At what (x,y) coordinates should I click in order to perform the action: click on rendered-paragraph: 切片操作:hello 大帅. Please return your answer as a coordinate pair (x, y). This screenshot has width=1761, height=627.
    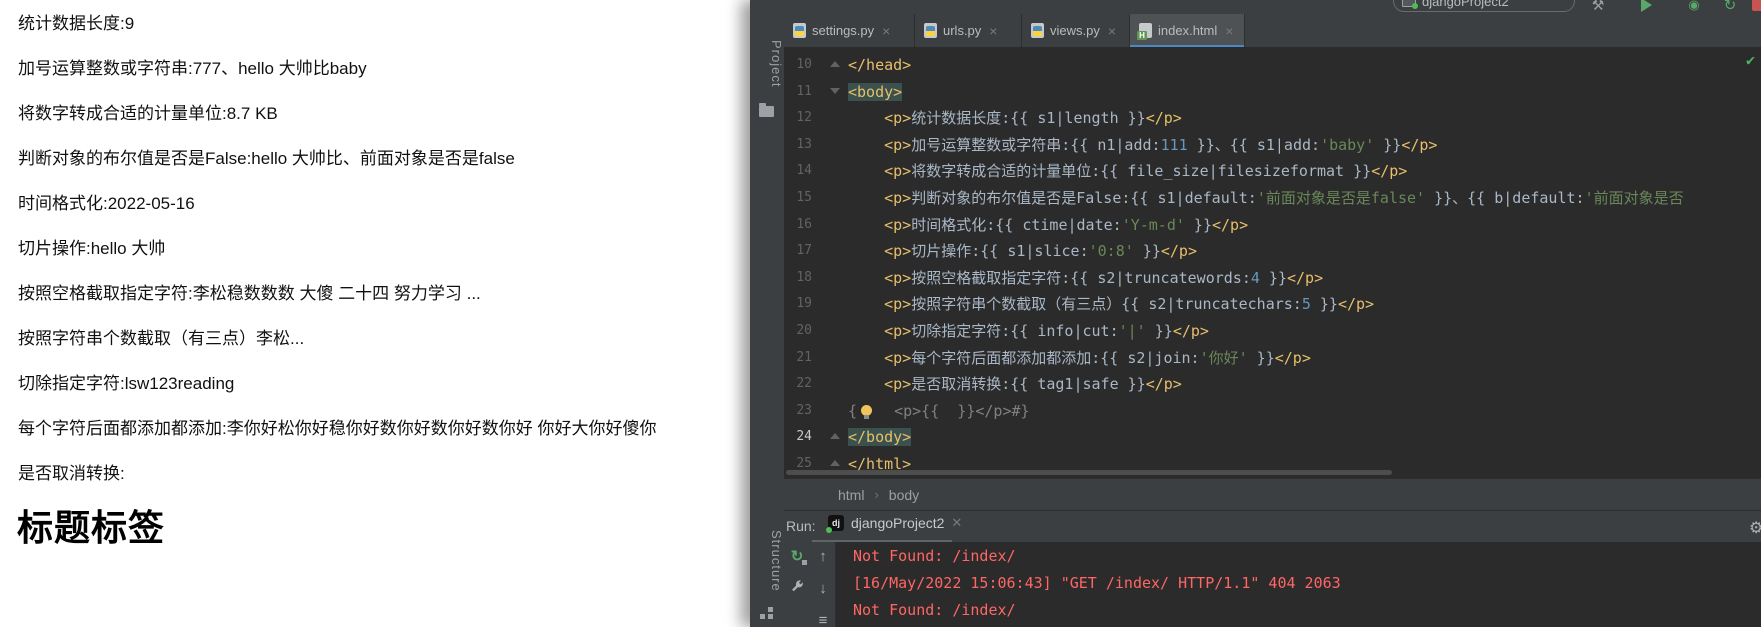
    Looking at the image, I should click on (92, 248).